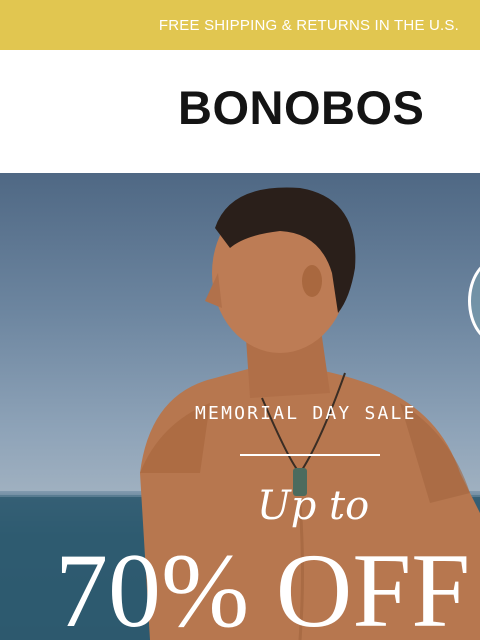  Describe the element at coordinates (262, 589) in the screenshot. I see `sale-headline: 70% OFF` at that location.